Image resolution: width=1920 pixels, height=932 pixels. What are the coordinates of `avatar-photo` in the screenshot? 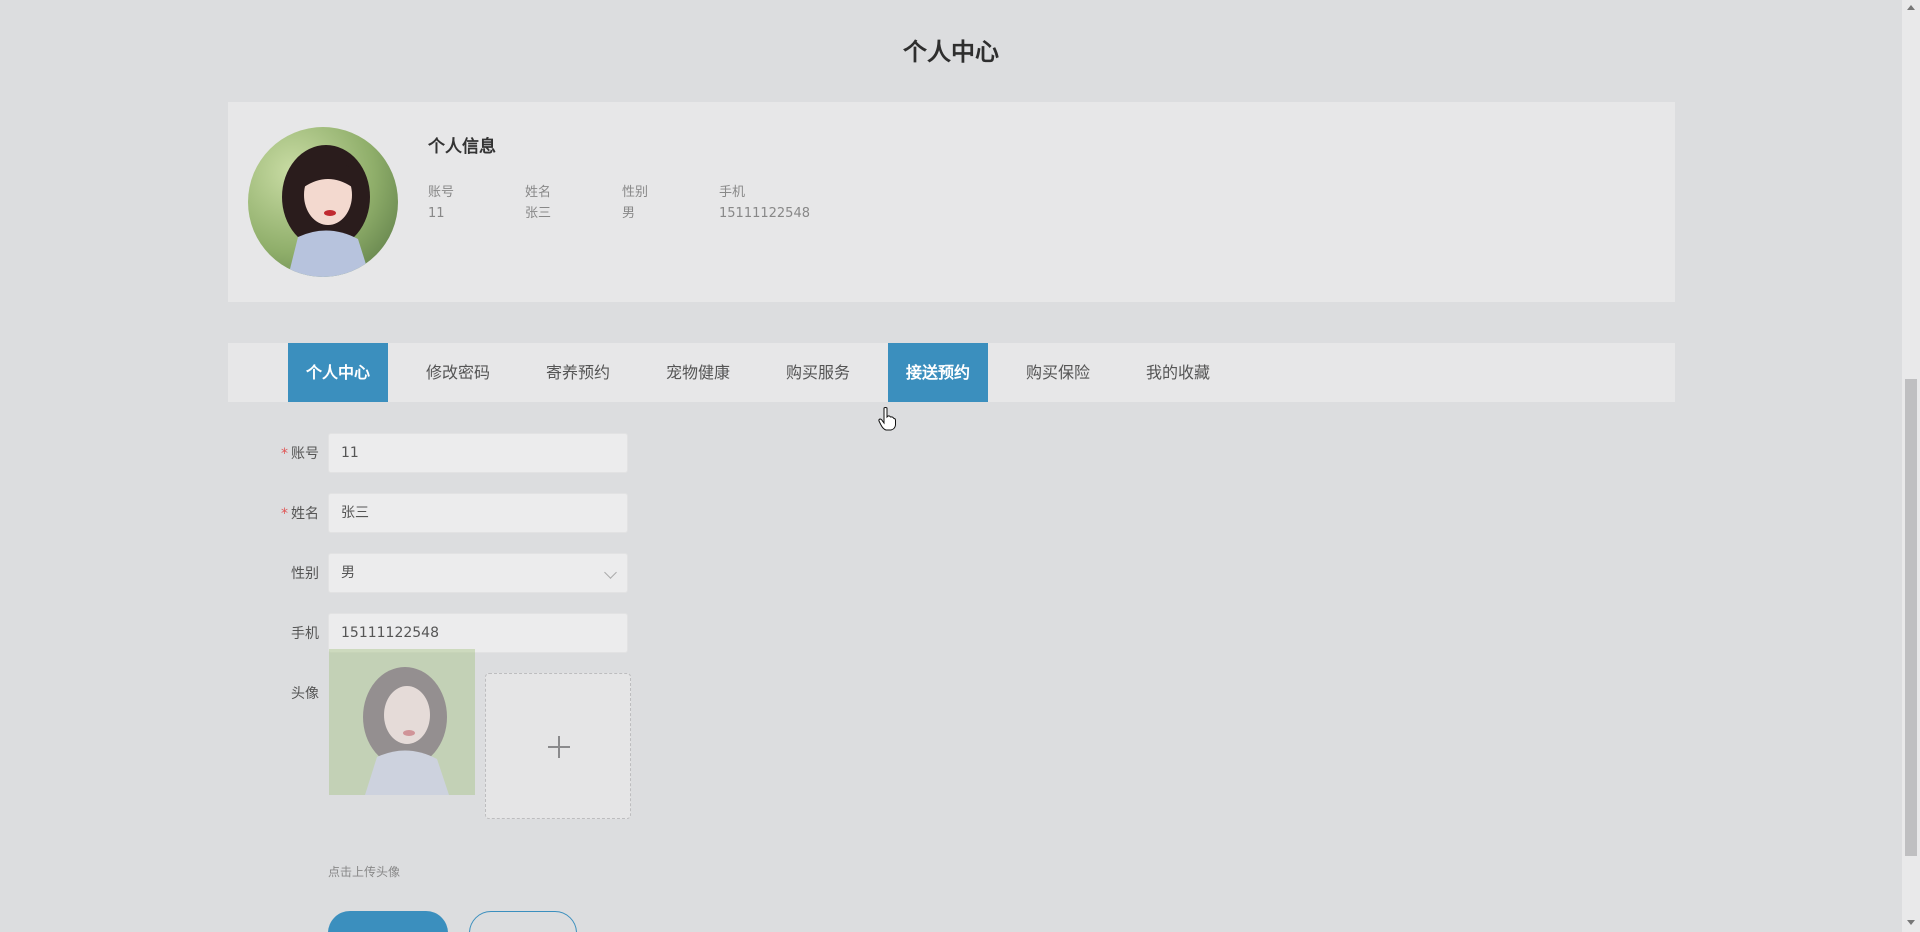 It's located at (323, 202).